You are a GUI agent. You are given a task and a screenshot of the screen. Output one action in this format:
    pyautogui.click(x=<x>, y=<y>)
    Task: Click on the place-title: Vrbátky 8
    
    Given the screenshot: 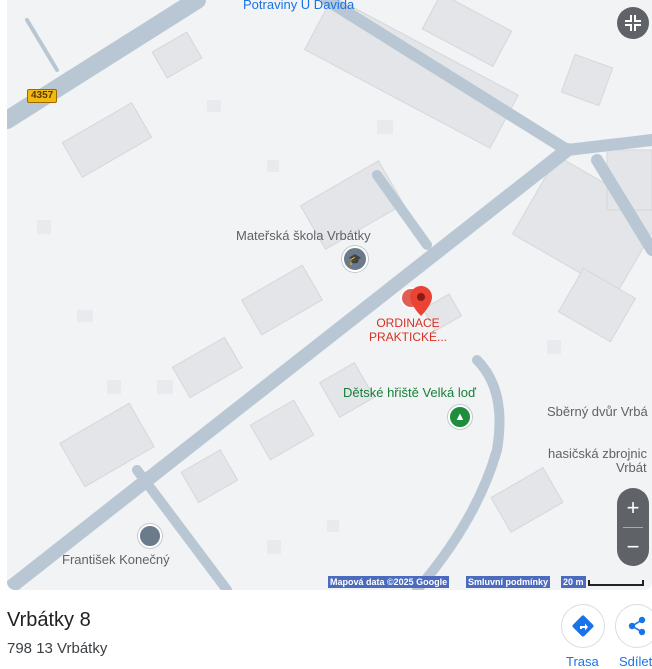 What is the action you would take?
    pyautogui.click(x=49, y=620)
    